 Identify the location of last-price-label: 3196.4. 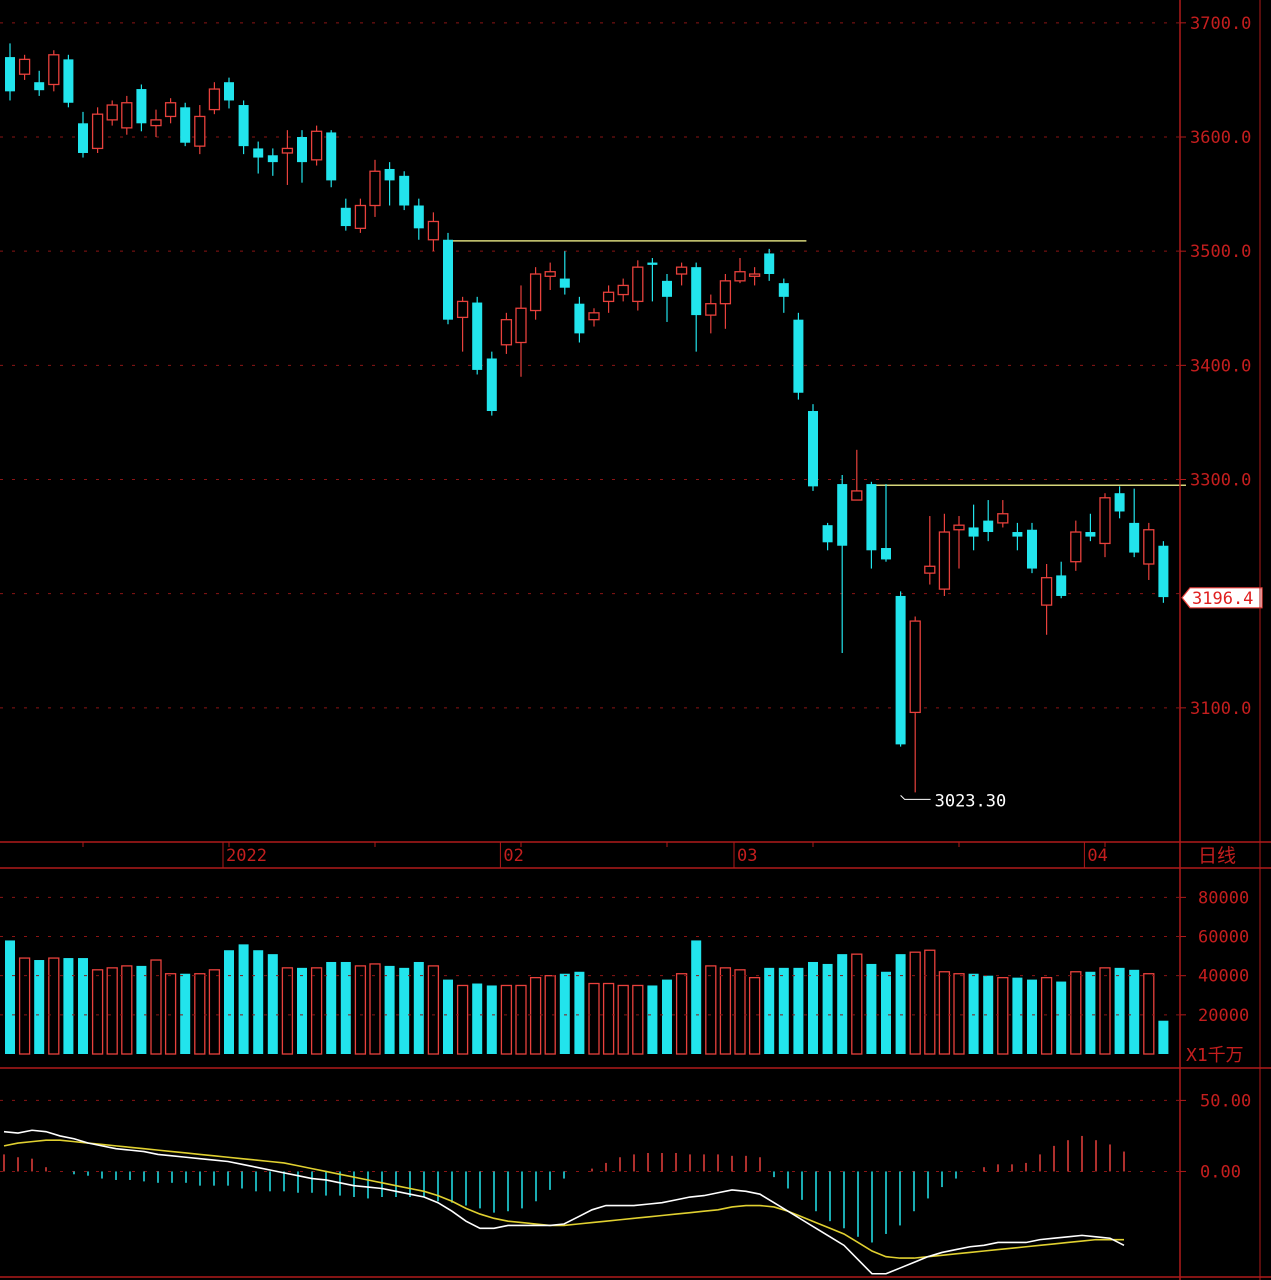
(1222, 599).